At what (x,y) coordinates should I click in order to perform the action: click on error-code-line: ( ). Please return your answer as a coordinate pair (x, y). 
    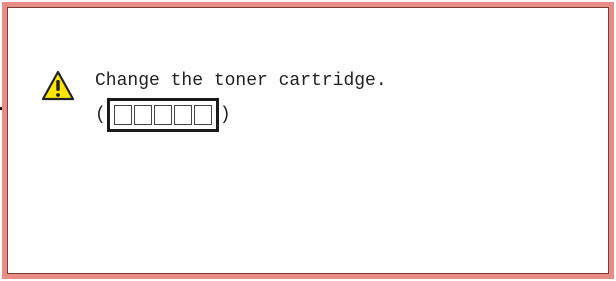
    Looking at the image, I should click on (163, 115).